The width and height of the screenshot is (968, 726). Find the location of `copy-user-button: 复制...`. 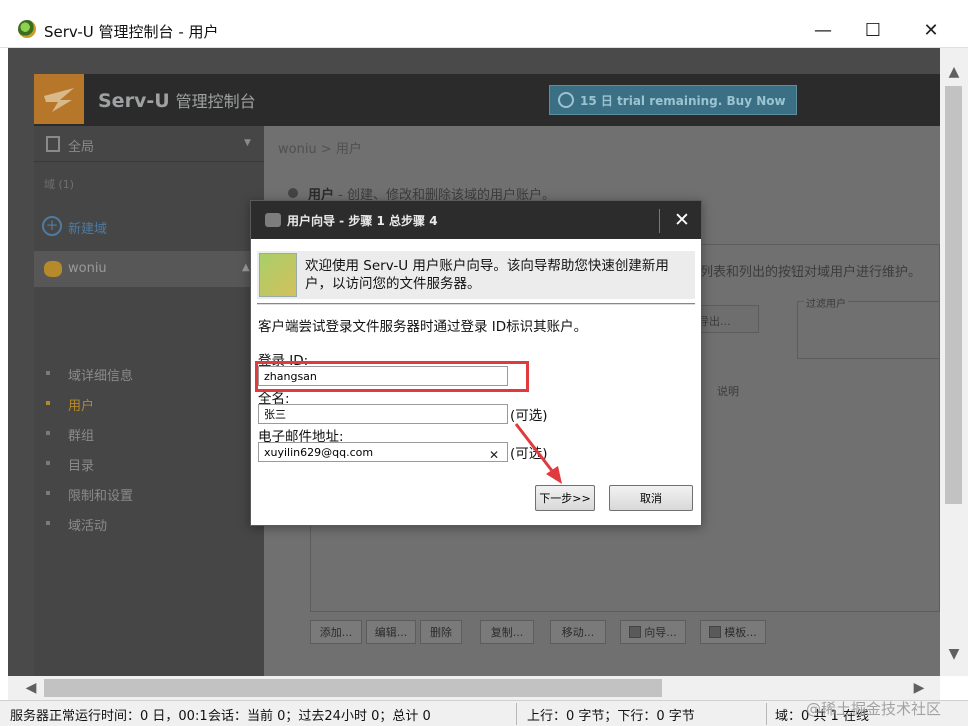

copy-user-button: 复制... is located at coordinates (507, 632).